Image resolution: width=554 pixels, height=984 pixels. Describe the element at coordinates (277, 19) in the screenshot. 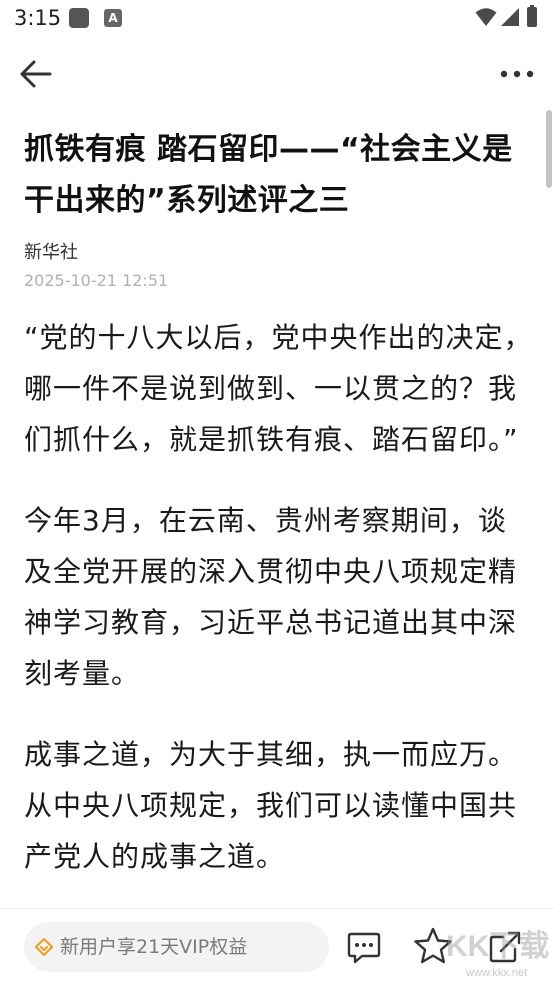

I see `status-bar: 3:15 A` at that location.